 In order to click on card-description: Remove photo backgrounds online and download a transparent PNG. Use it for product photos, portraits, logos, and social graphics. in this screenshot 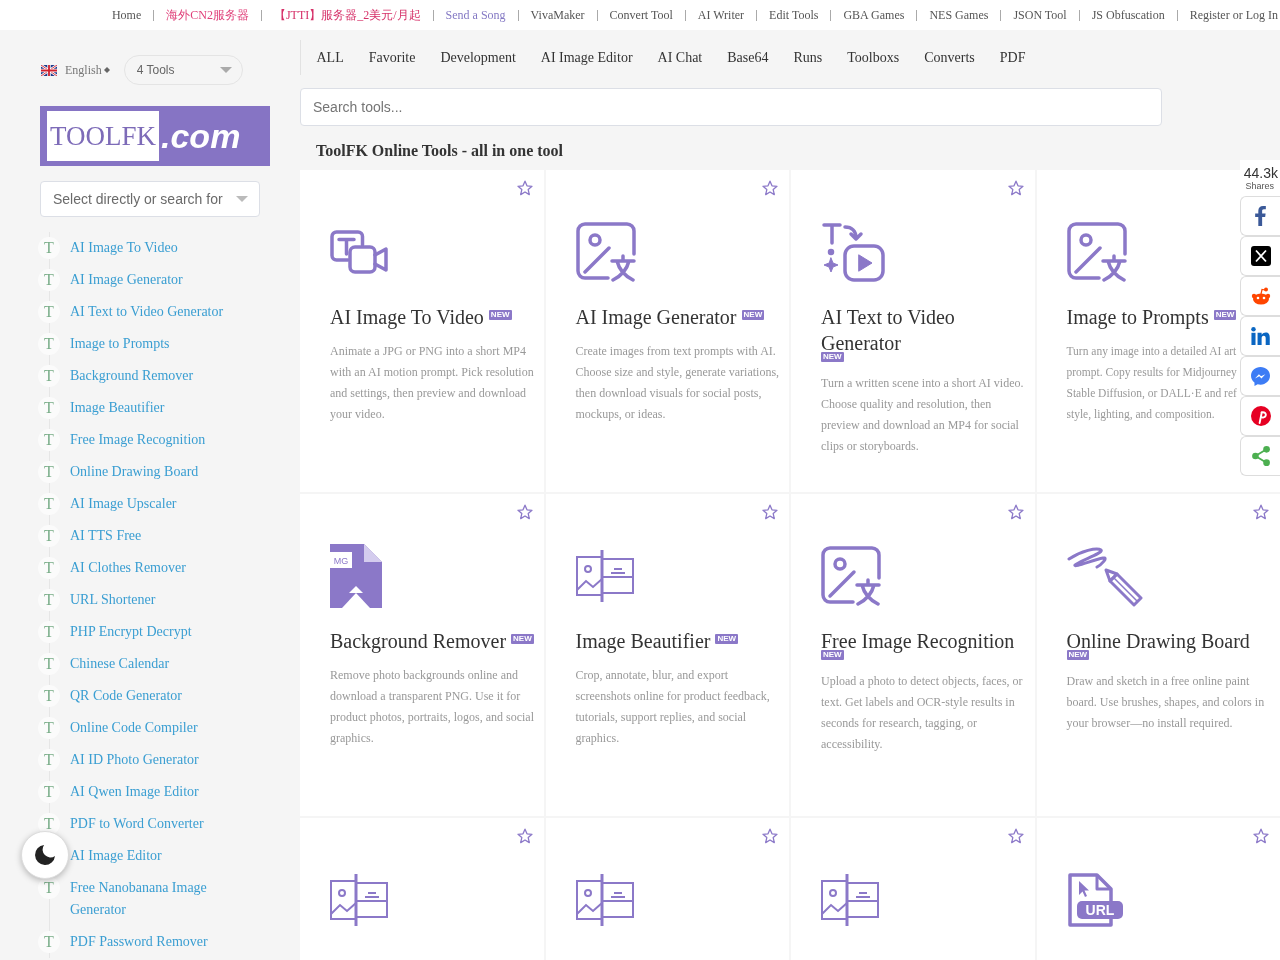, I will do `click(432, 707)`.